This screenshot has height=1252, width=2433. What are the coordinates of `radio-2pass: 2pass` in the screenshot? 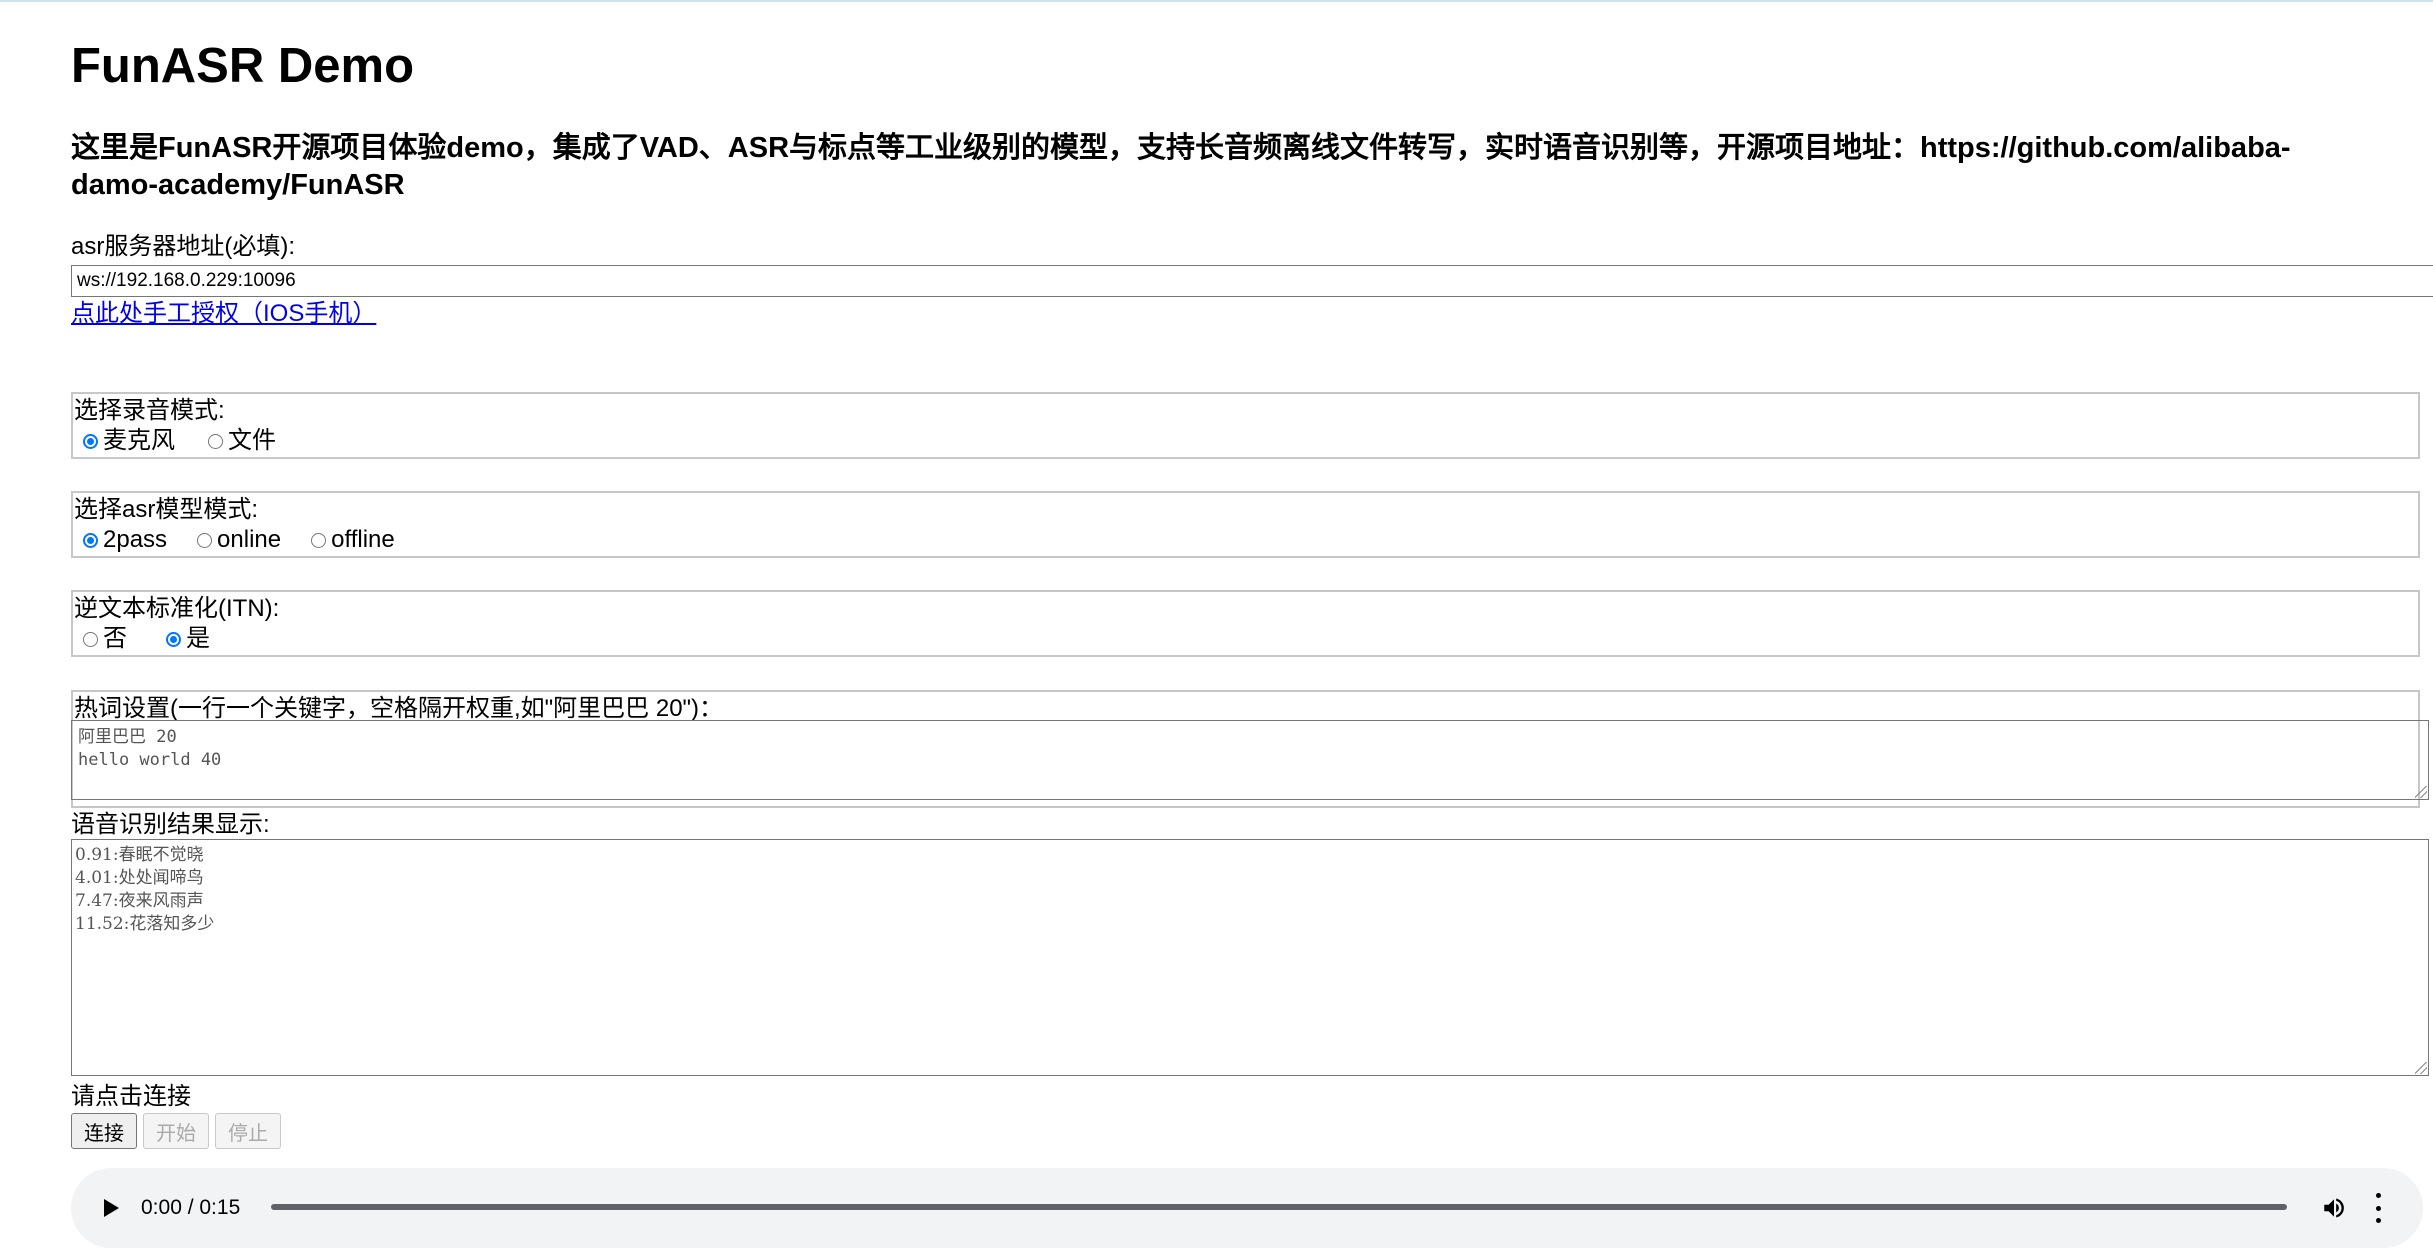 It's located at (125, 540).